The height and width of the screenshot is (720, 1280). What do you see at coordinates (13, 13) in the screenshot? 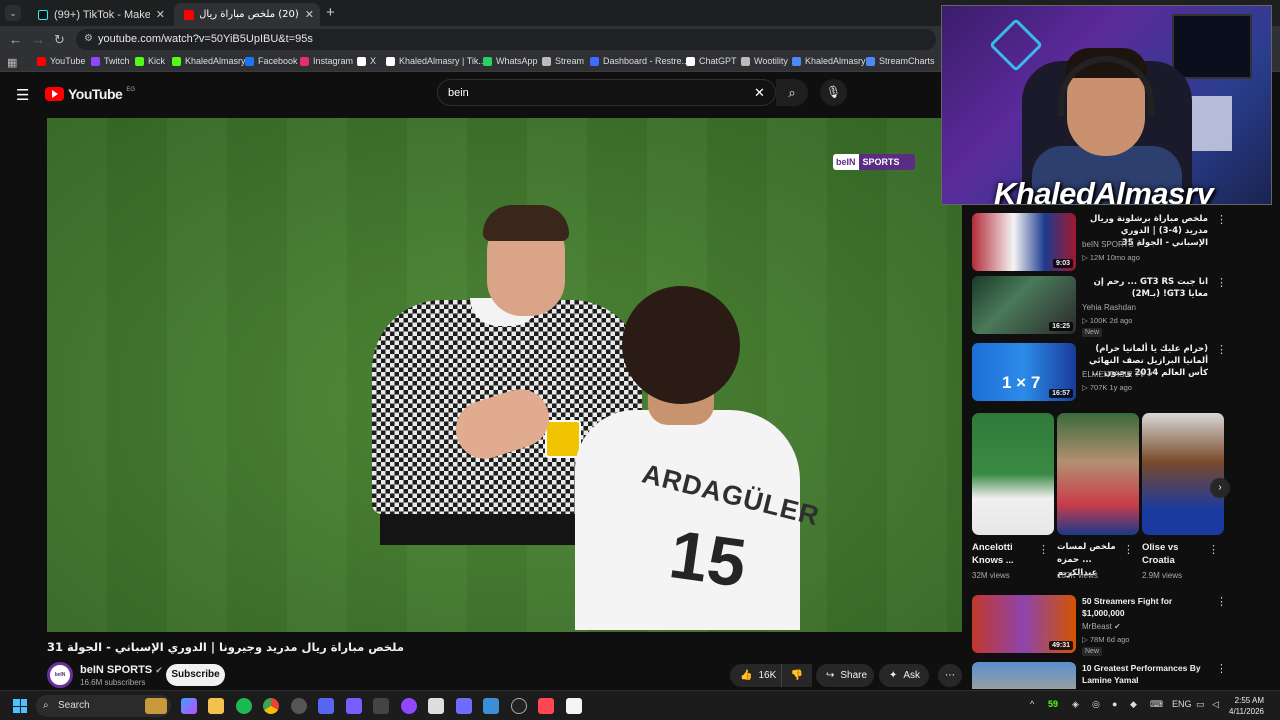
I see `tab-search-icon: ⌄` at bounding box center [13, 13].